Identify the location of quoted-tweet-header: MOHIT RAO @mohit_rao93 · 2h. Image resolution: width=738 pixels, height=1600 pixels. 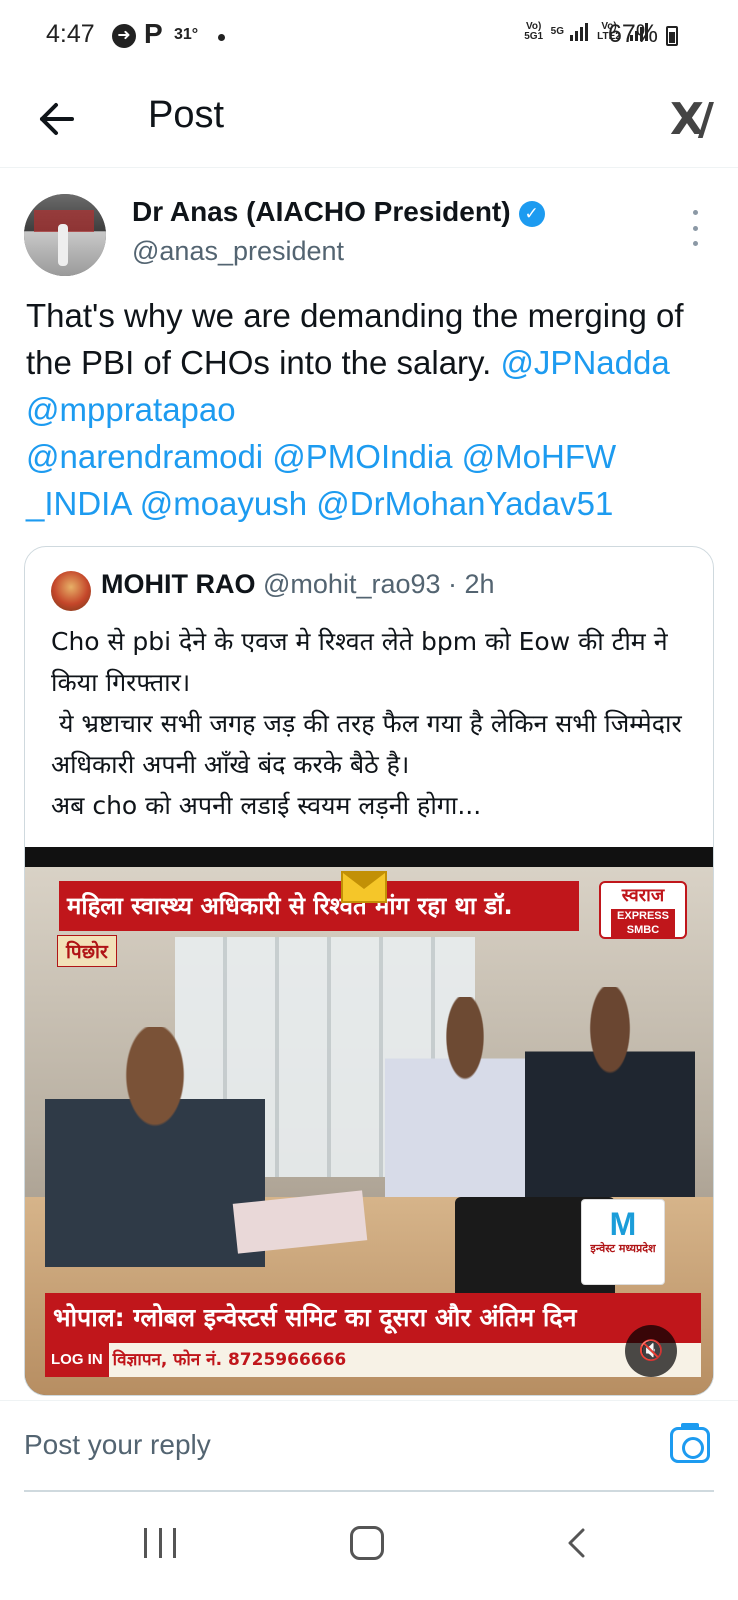
(298, 584).